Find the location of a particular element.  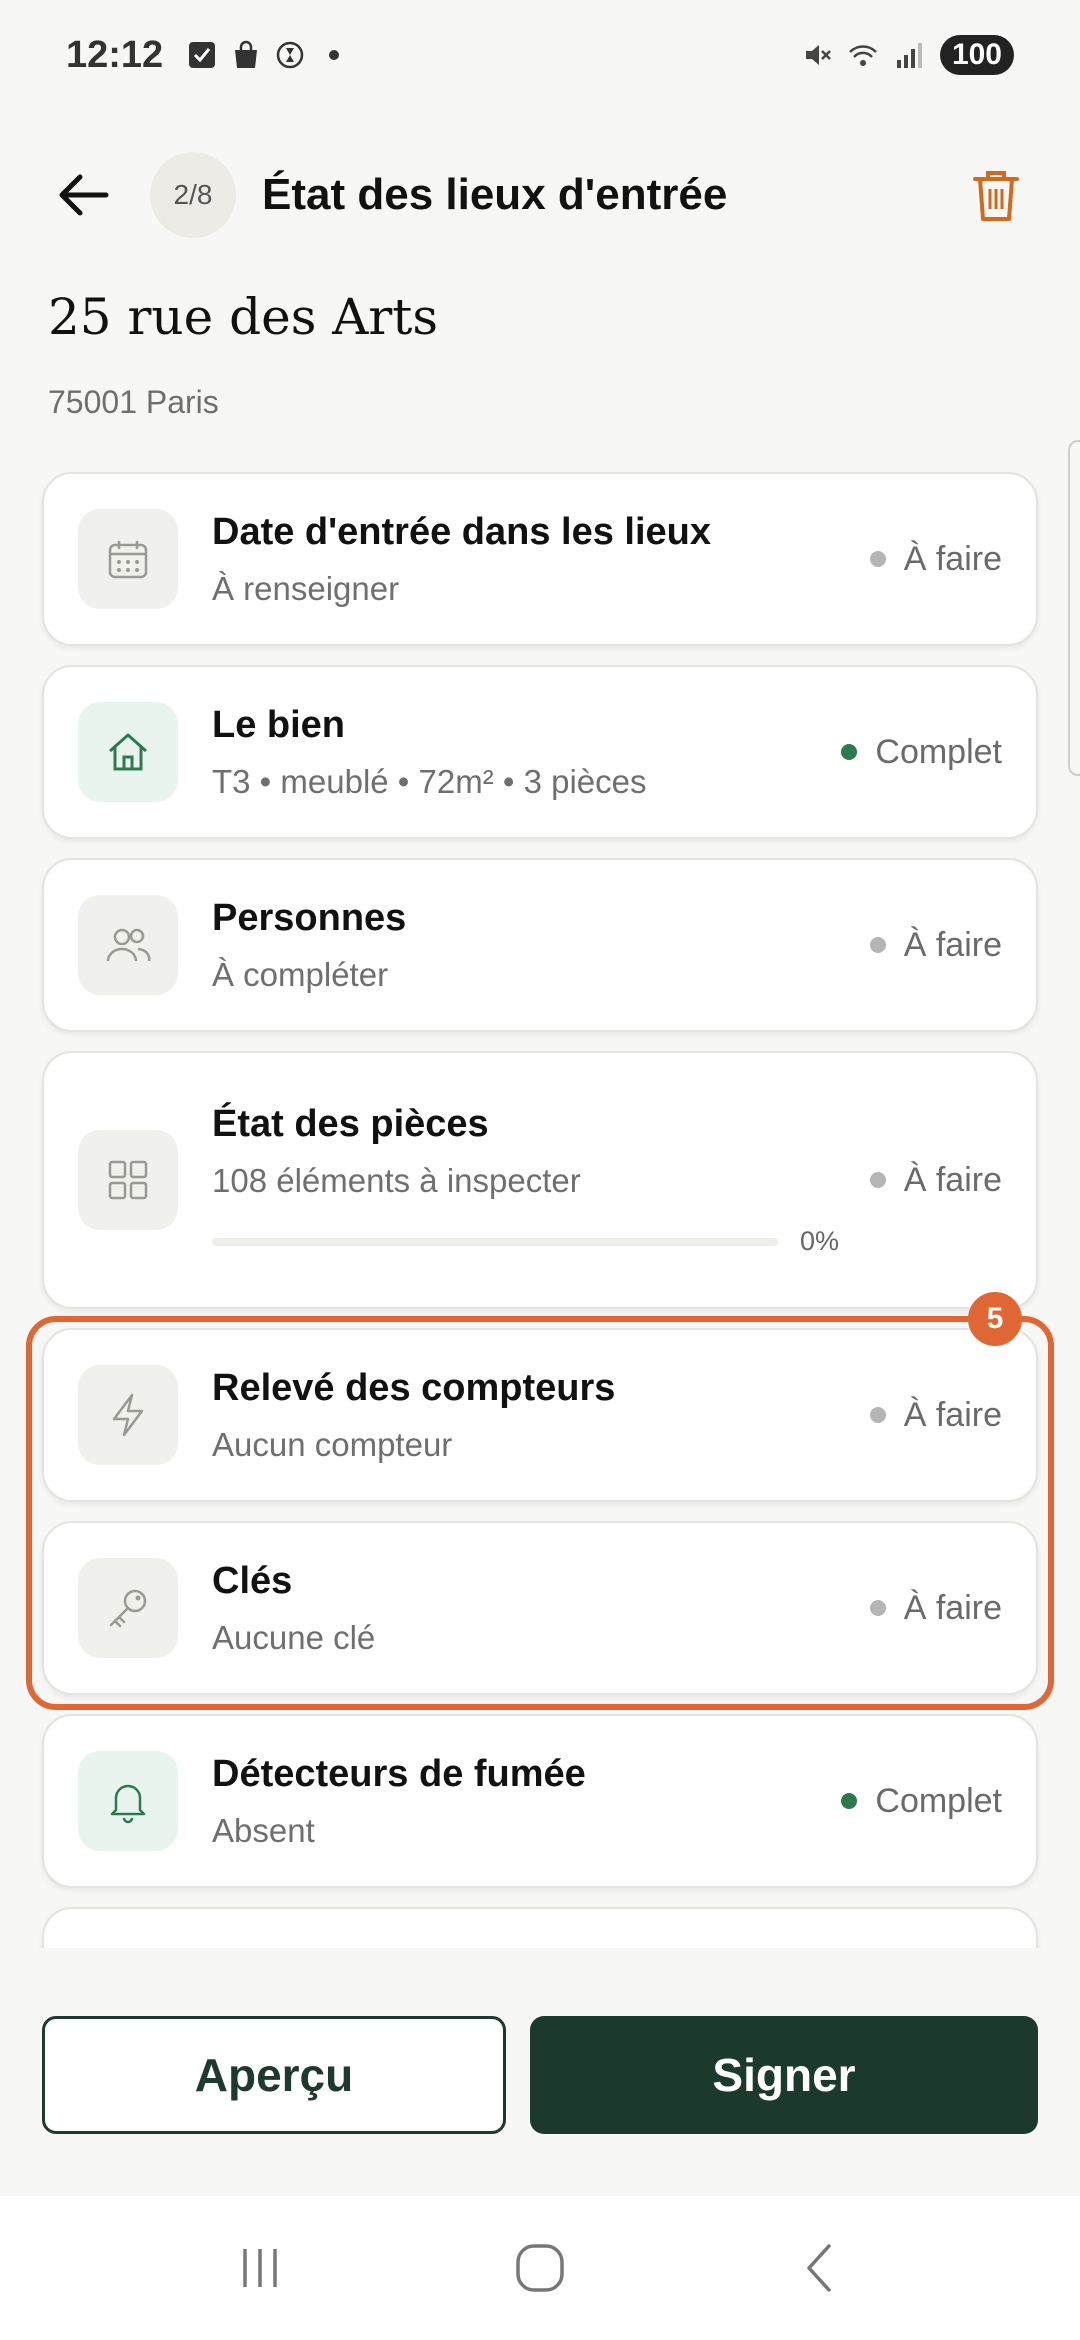

progress-label: 0% is located at coordinates (820, 1241).